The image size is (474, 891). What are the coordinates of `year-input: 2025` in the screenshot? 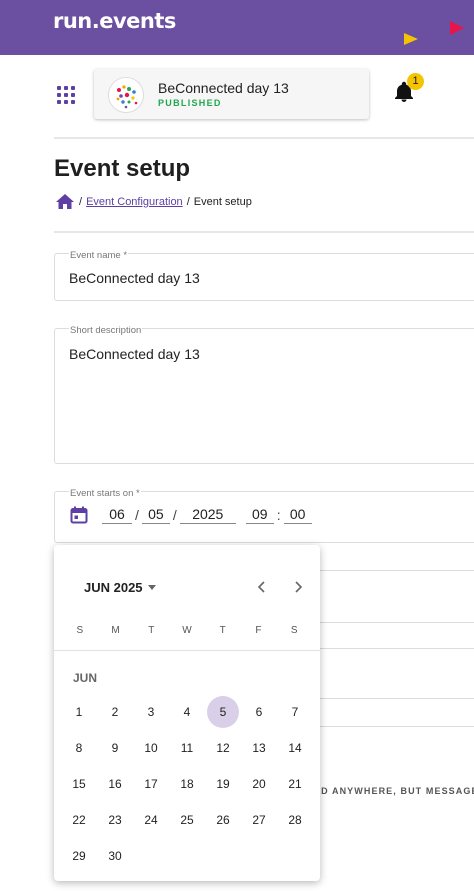 It's located at (207, 515).